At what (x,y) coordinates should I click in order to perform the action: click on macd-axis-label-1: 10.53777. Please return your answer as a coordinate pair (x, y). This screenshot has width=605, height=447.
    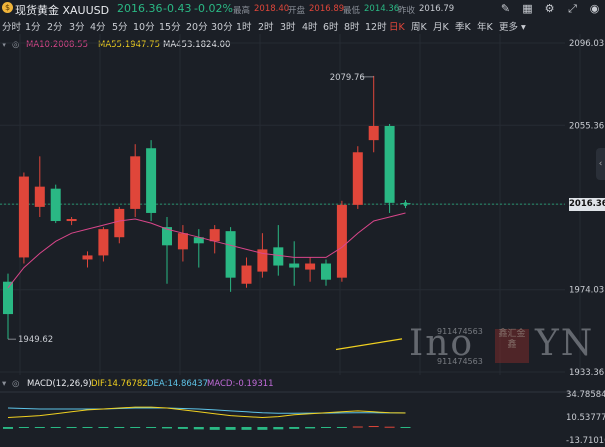
    Looking at the image, I should click on (585, 418).